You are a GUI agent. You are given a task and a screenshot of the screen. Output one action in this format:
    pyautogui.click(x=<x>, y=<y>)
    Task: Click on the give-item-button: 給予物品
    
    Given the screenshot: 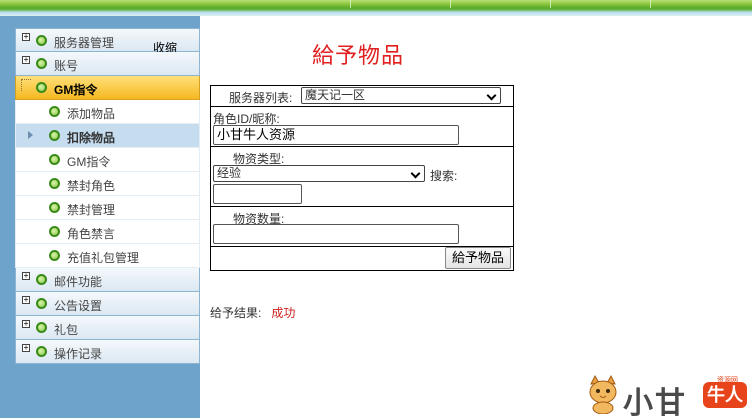 What is the action you would take?
    pyautogui.click(x=477, y=258)
    